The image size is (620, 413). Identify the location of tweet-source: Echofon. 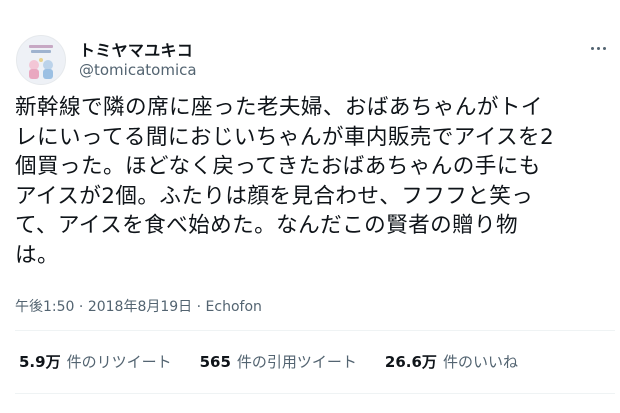
(234, 307).